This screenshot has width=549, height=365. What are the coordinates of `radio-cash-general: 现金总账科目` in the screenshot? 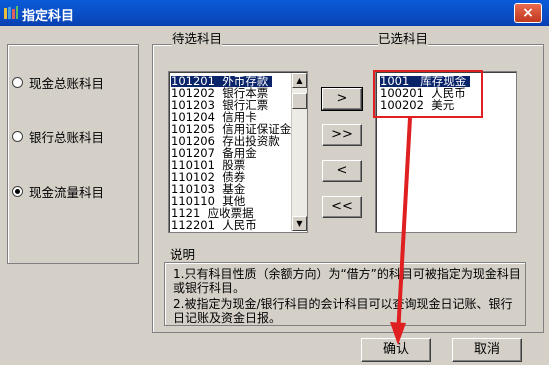 It's located at (58, 82).